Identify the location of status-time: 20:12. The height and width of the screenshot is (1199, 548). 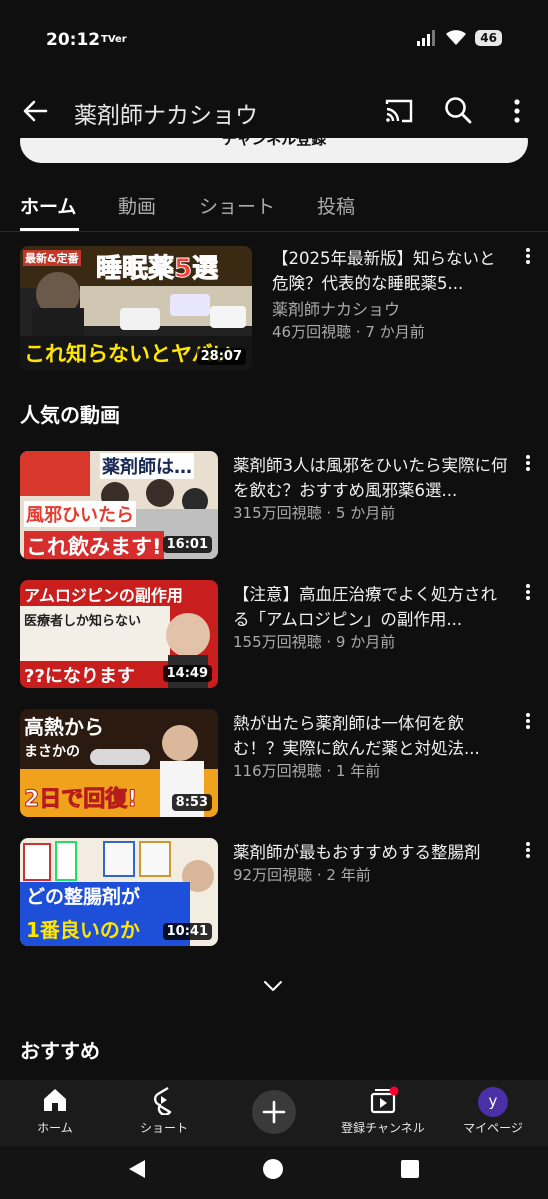
(73, 40).